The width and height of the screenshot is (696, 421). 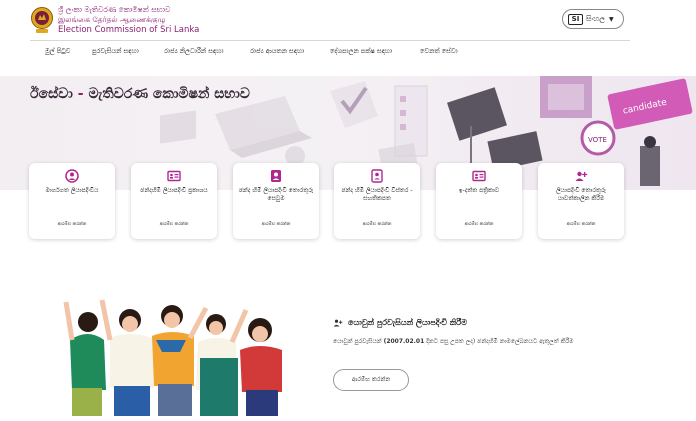 What do you see at coordinates (404, 341) in the screenshot?
I see `description-date: (2007.02.01` at bounding box center [404, 341].